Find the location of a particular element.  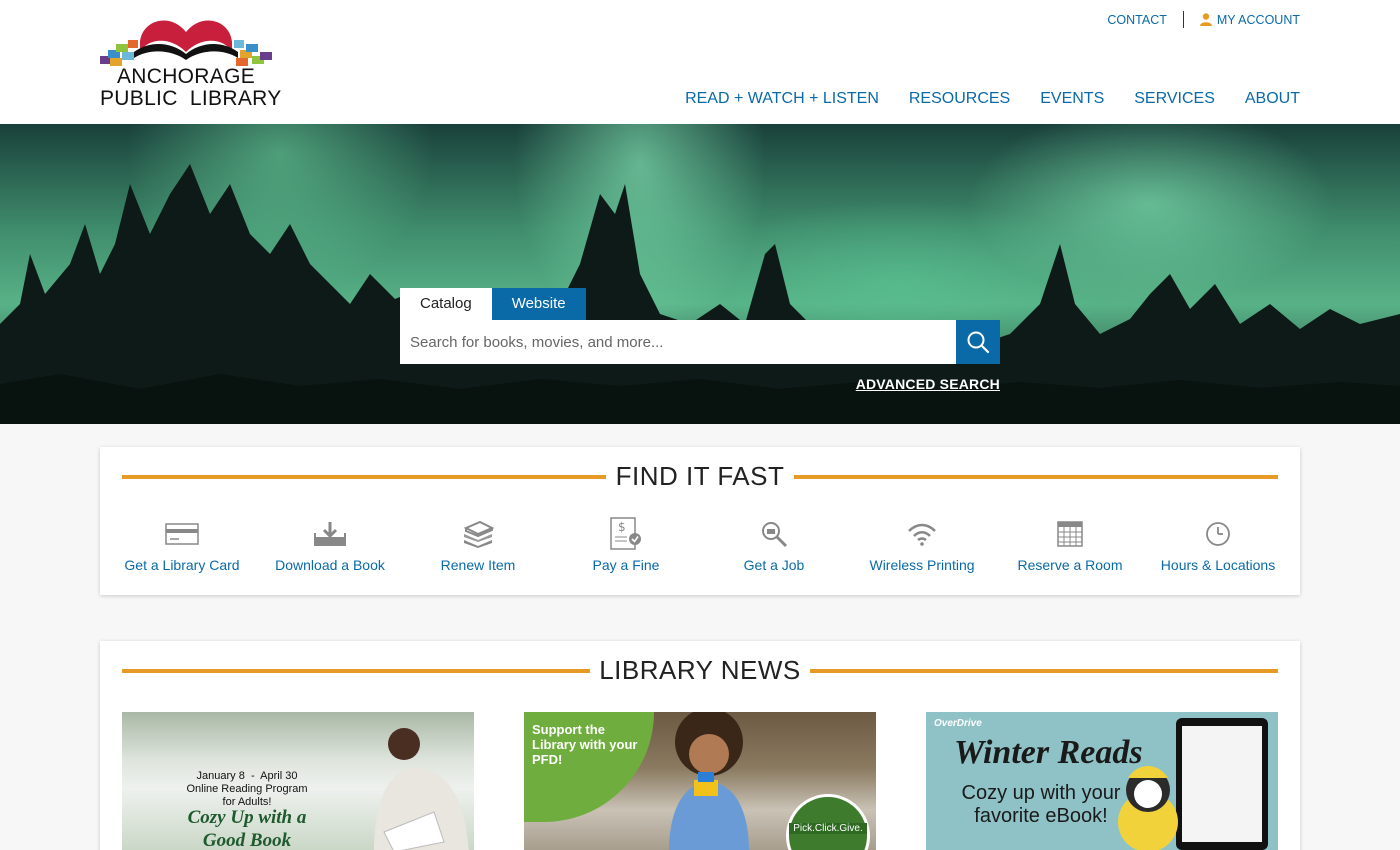

library-card-icon is located at coordinates (182, 534).